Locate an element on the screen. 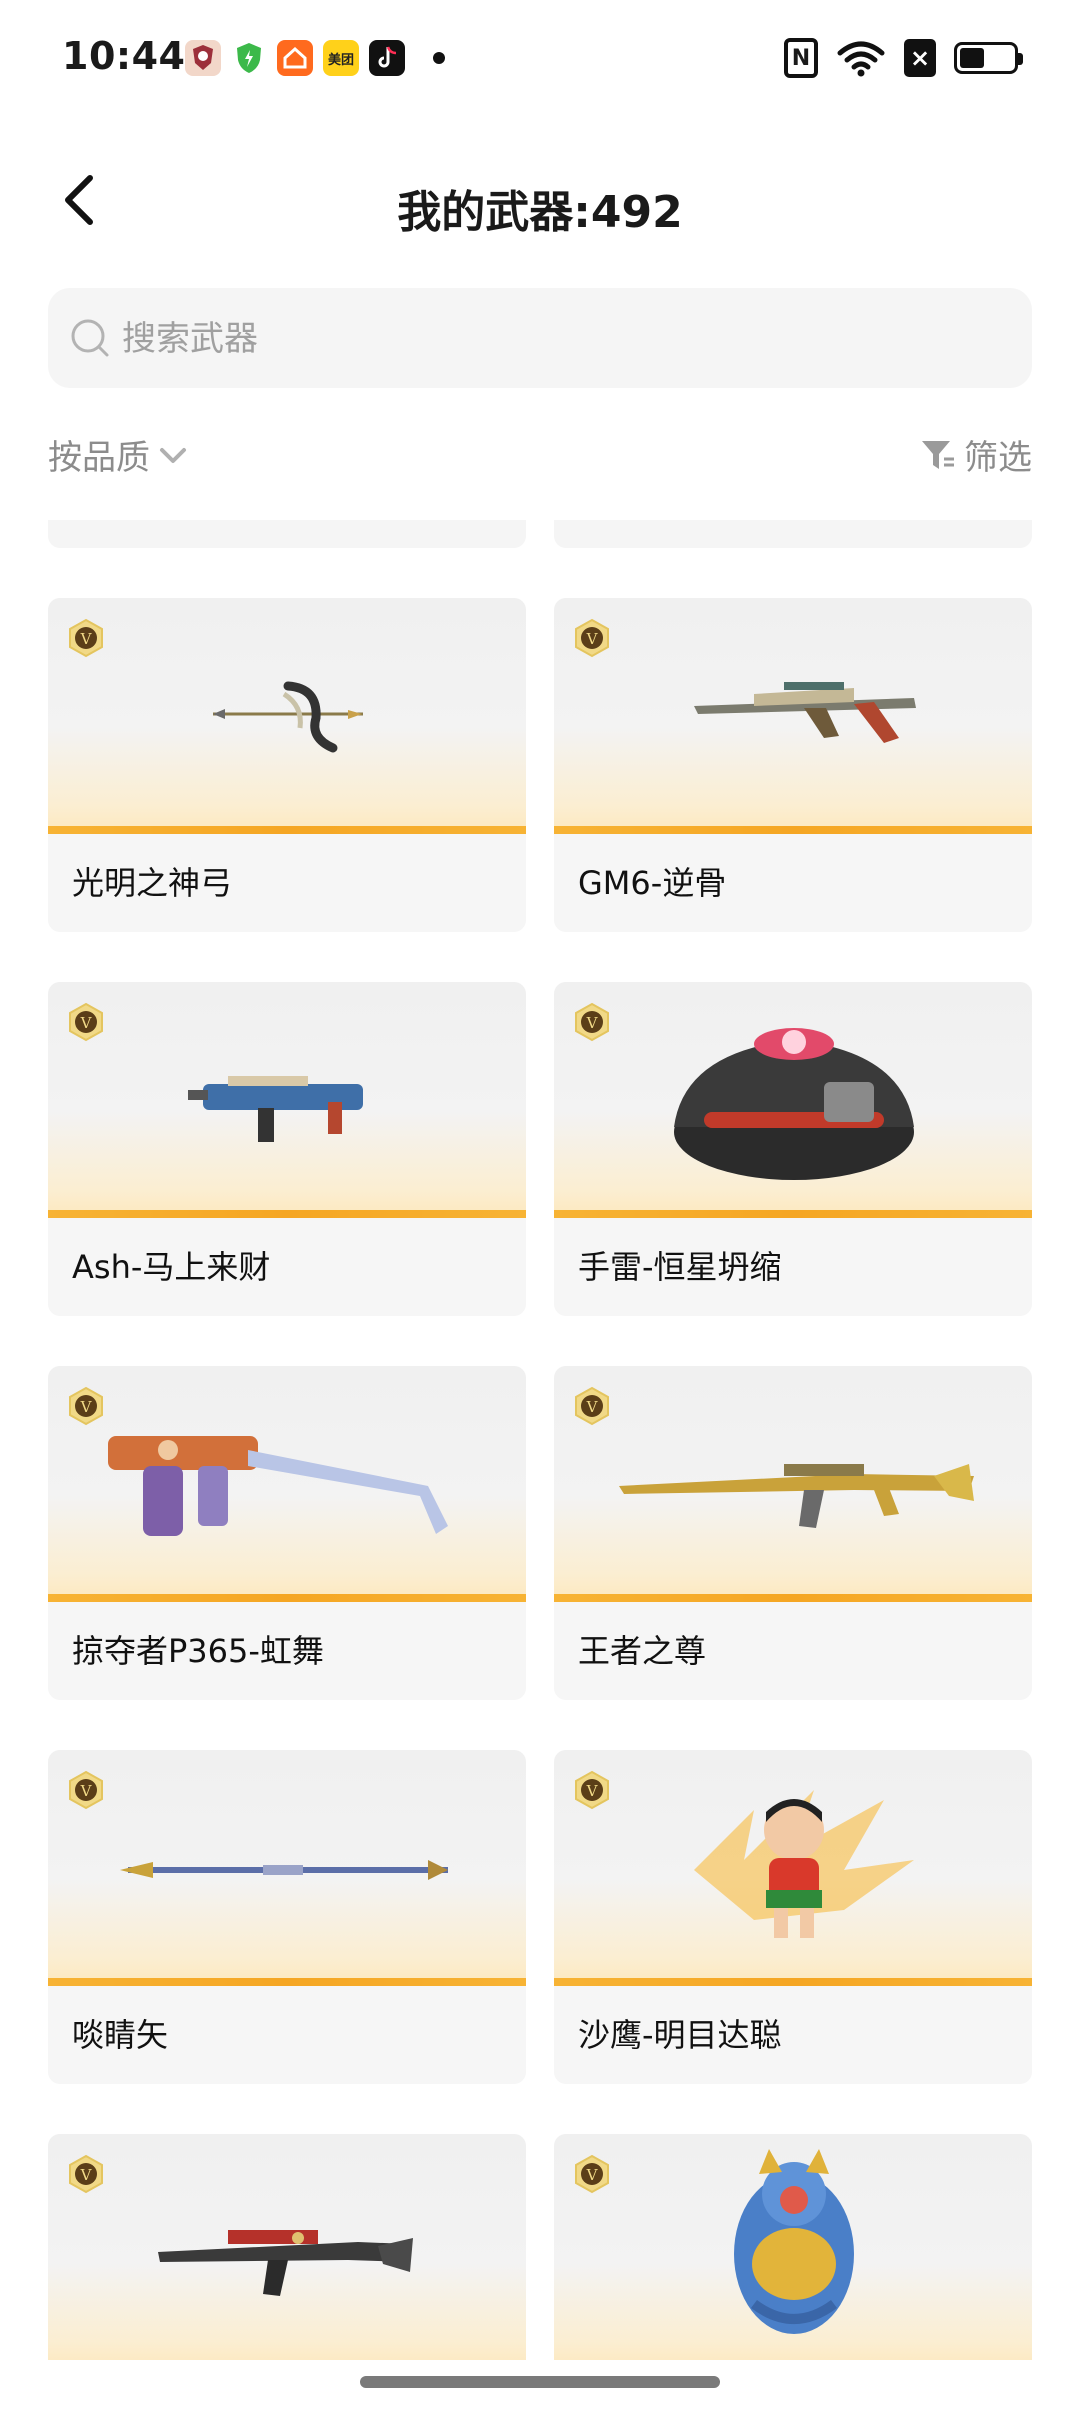  tiktok-icon is located at coordinates (387, 58).